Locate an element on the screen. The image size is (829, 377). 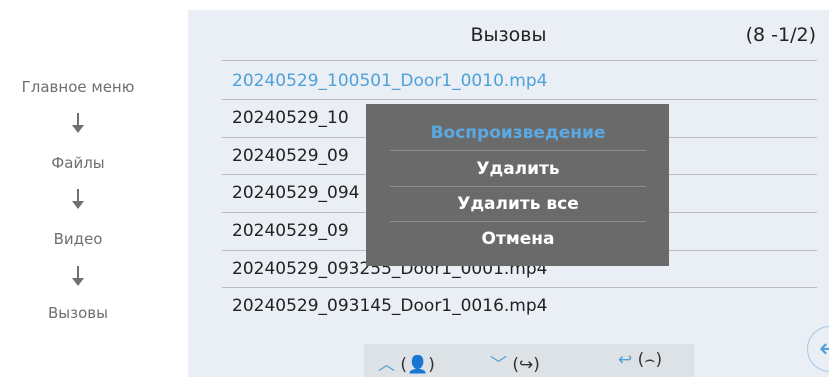
back-label: (⌢) is located at coordinates (650, 360).